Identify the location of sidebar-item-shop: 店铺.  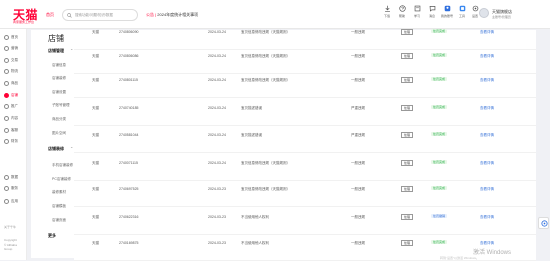
(15, 95).